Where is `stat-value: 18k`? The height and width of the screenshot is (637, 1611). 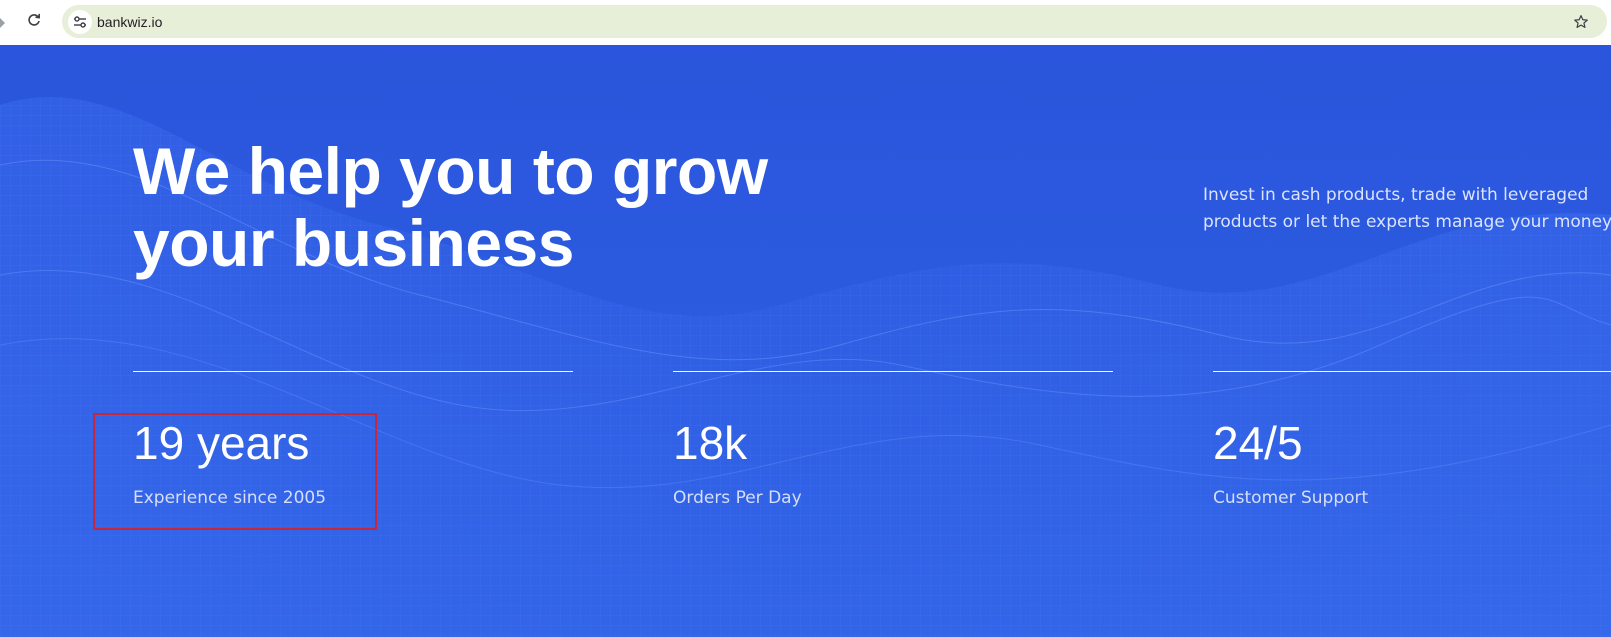
stat-value: 18k is located at coordinates (710, 443).